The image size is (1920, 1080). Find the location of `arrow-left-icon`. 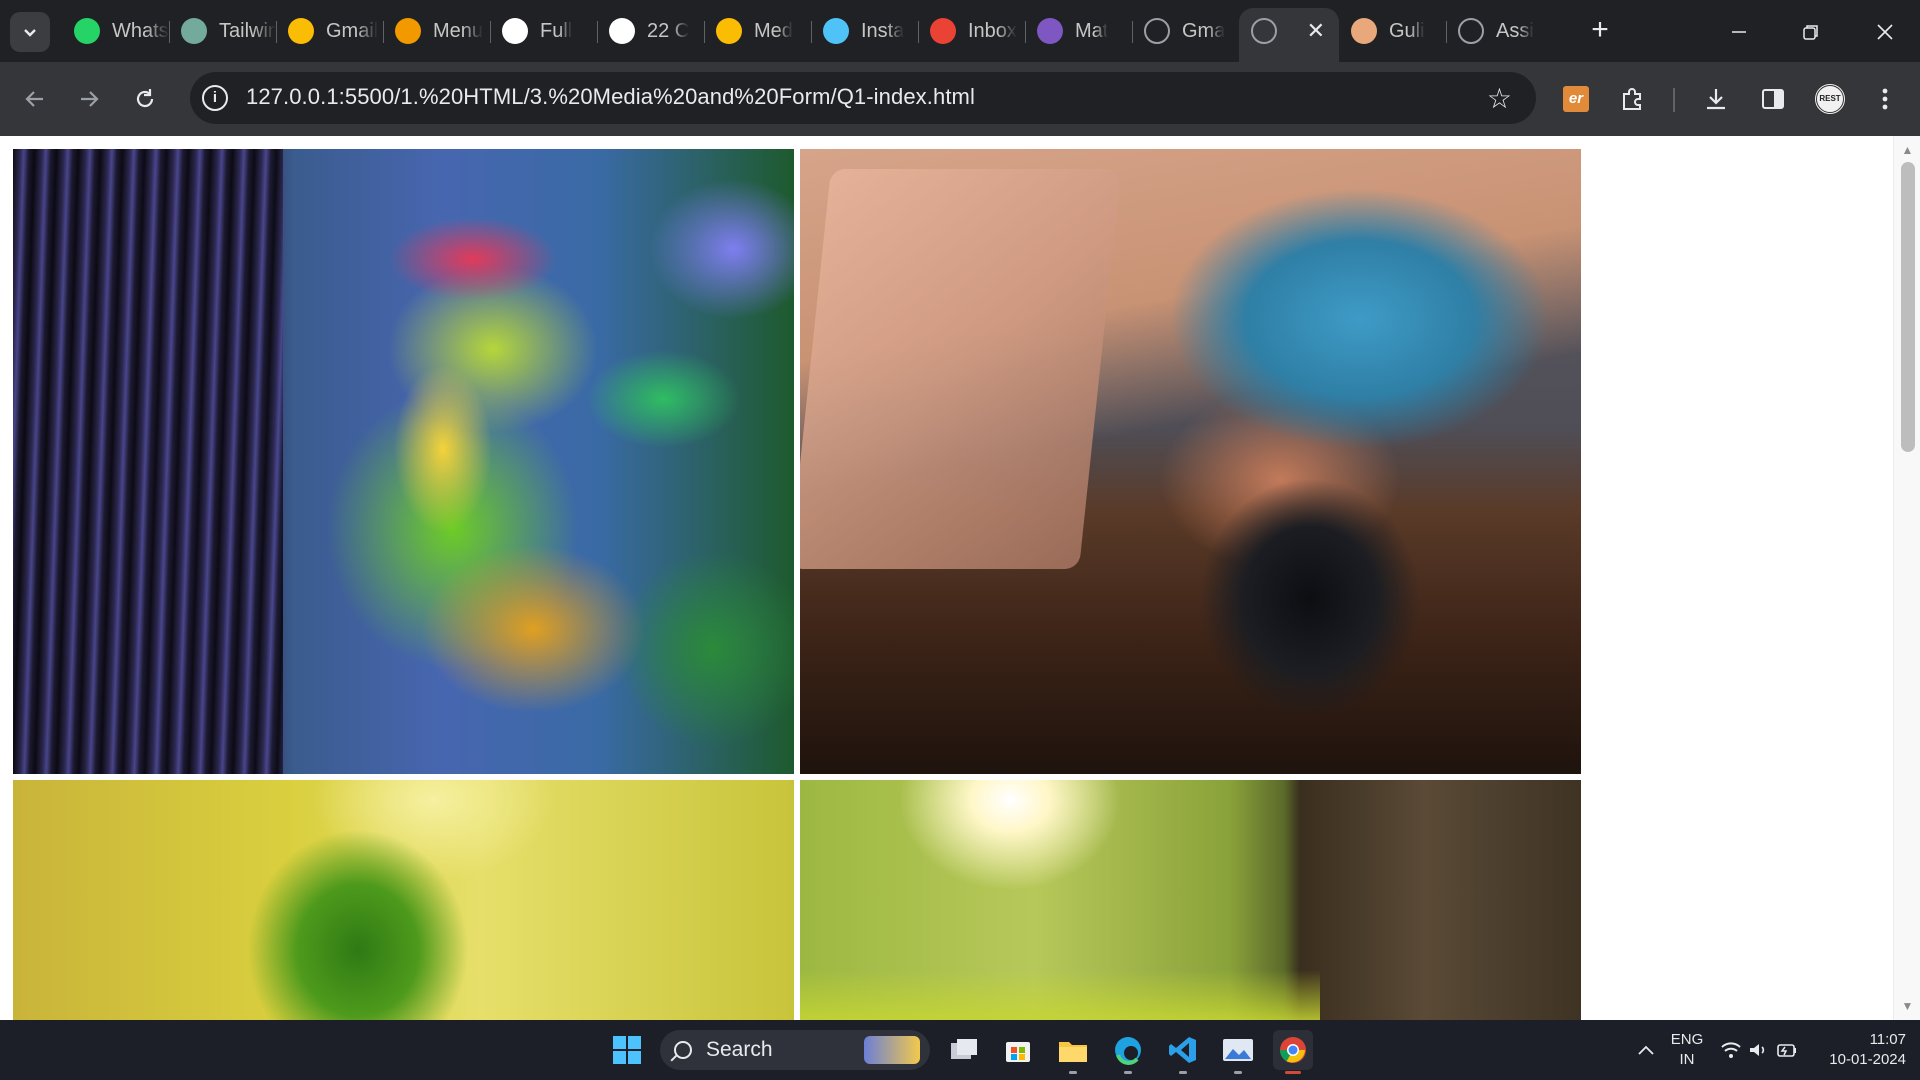

arrow-left-icon is located at coordinates (34, 99).